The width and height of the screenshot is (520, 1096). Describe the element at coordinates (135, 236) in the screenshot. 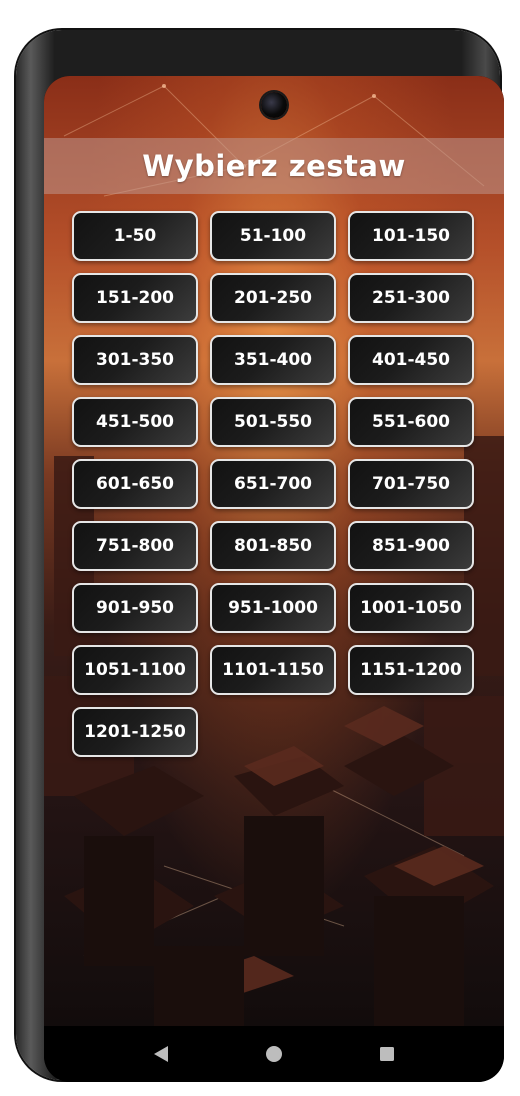

I see `set-button: 1-50` at that location.